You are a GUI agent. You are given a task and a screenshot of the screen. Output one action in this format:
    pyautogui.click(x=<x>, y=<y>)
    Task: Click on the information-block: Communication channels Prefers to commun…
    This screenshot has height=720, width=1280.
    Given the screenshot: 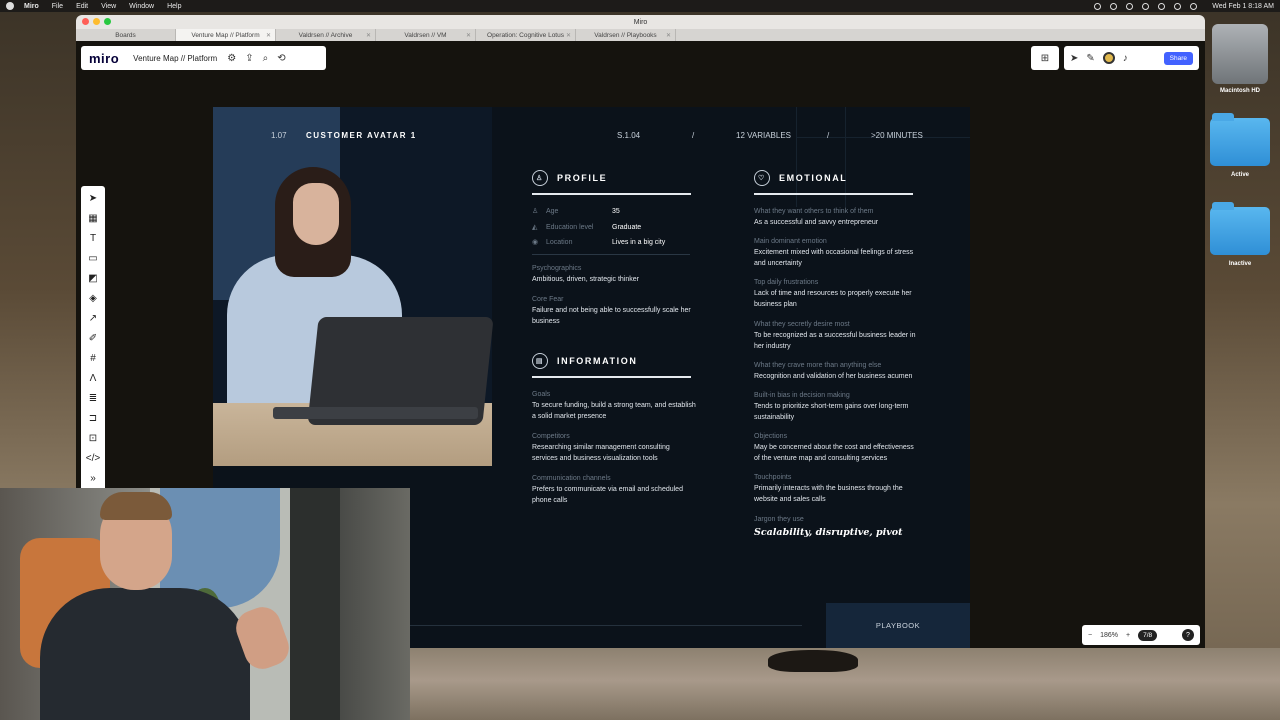 What is the action you would take?
    pyautogui.click(x=614, y=489)
    